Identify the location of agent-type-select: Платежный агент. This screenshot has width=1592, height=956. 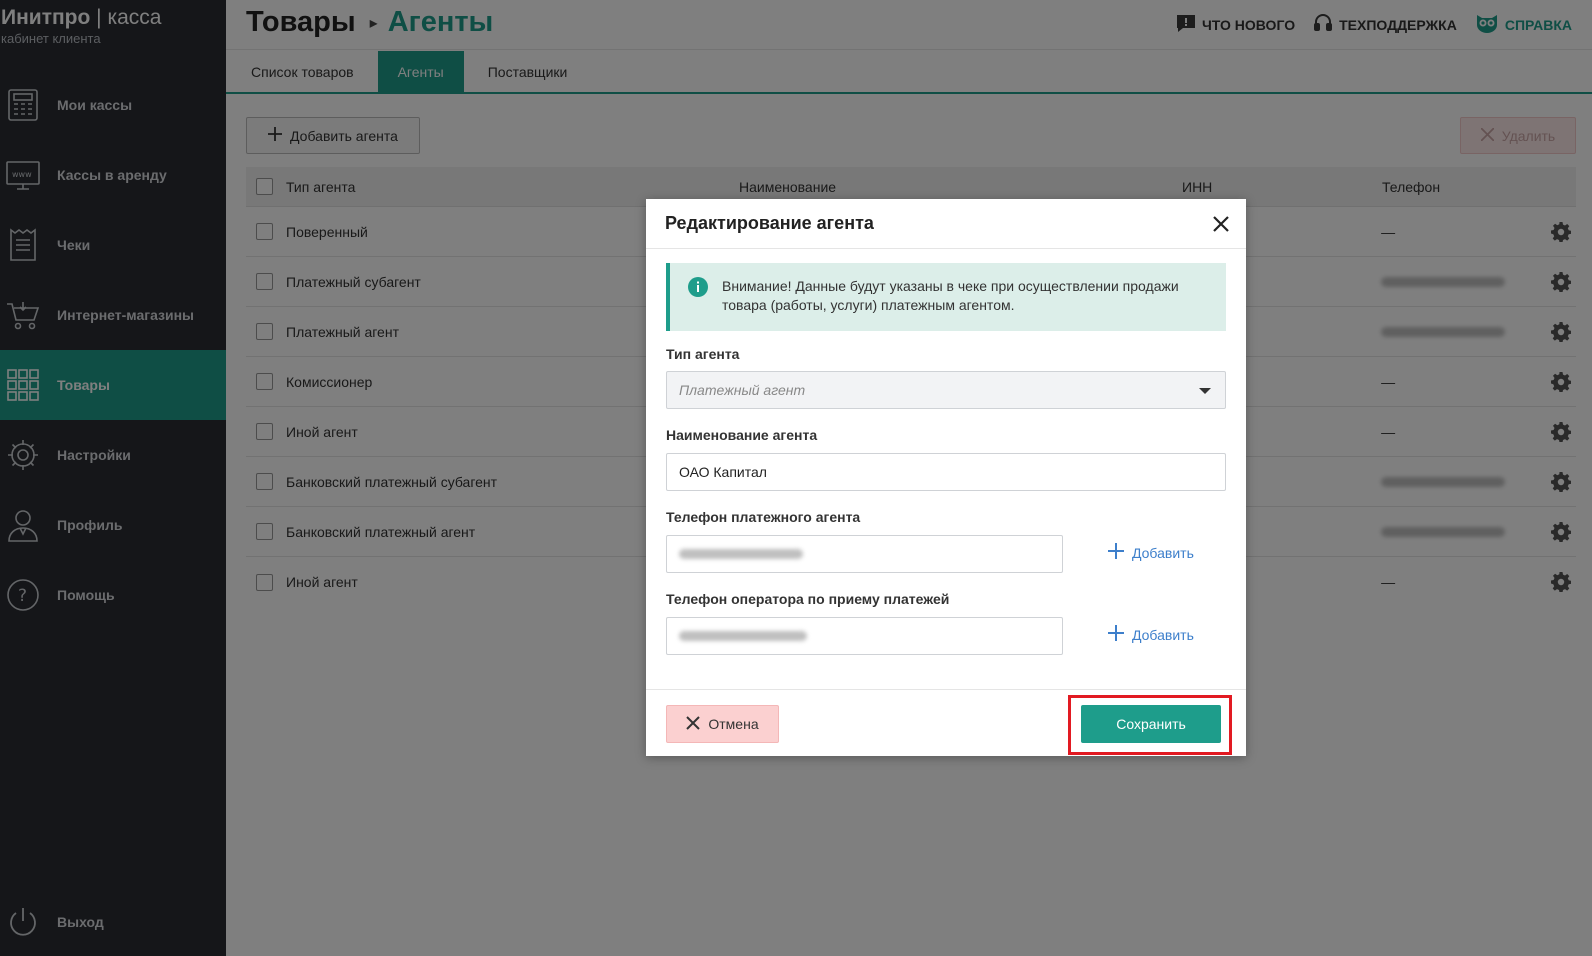
(946, 390).